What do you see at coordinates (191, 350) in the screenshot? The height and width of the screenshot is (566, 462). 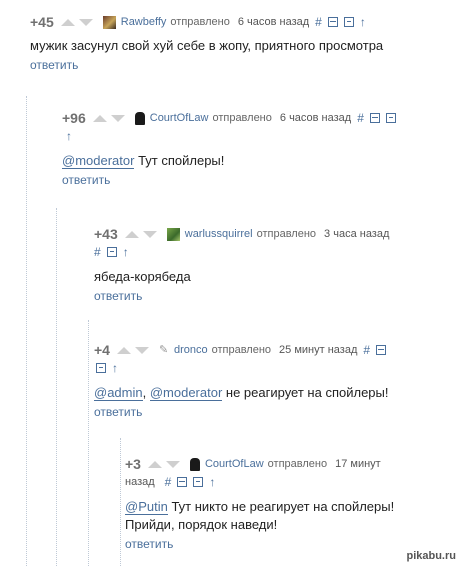 I see `username: dronco` at bounding box center [191, 350].